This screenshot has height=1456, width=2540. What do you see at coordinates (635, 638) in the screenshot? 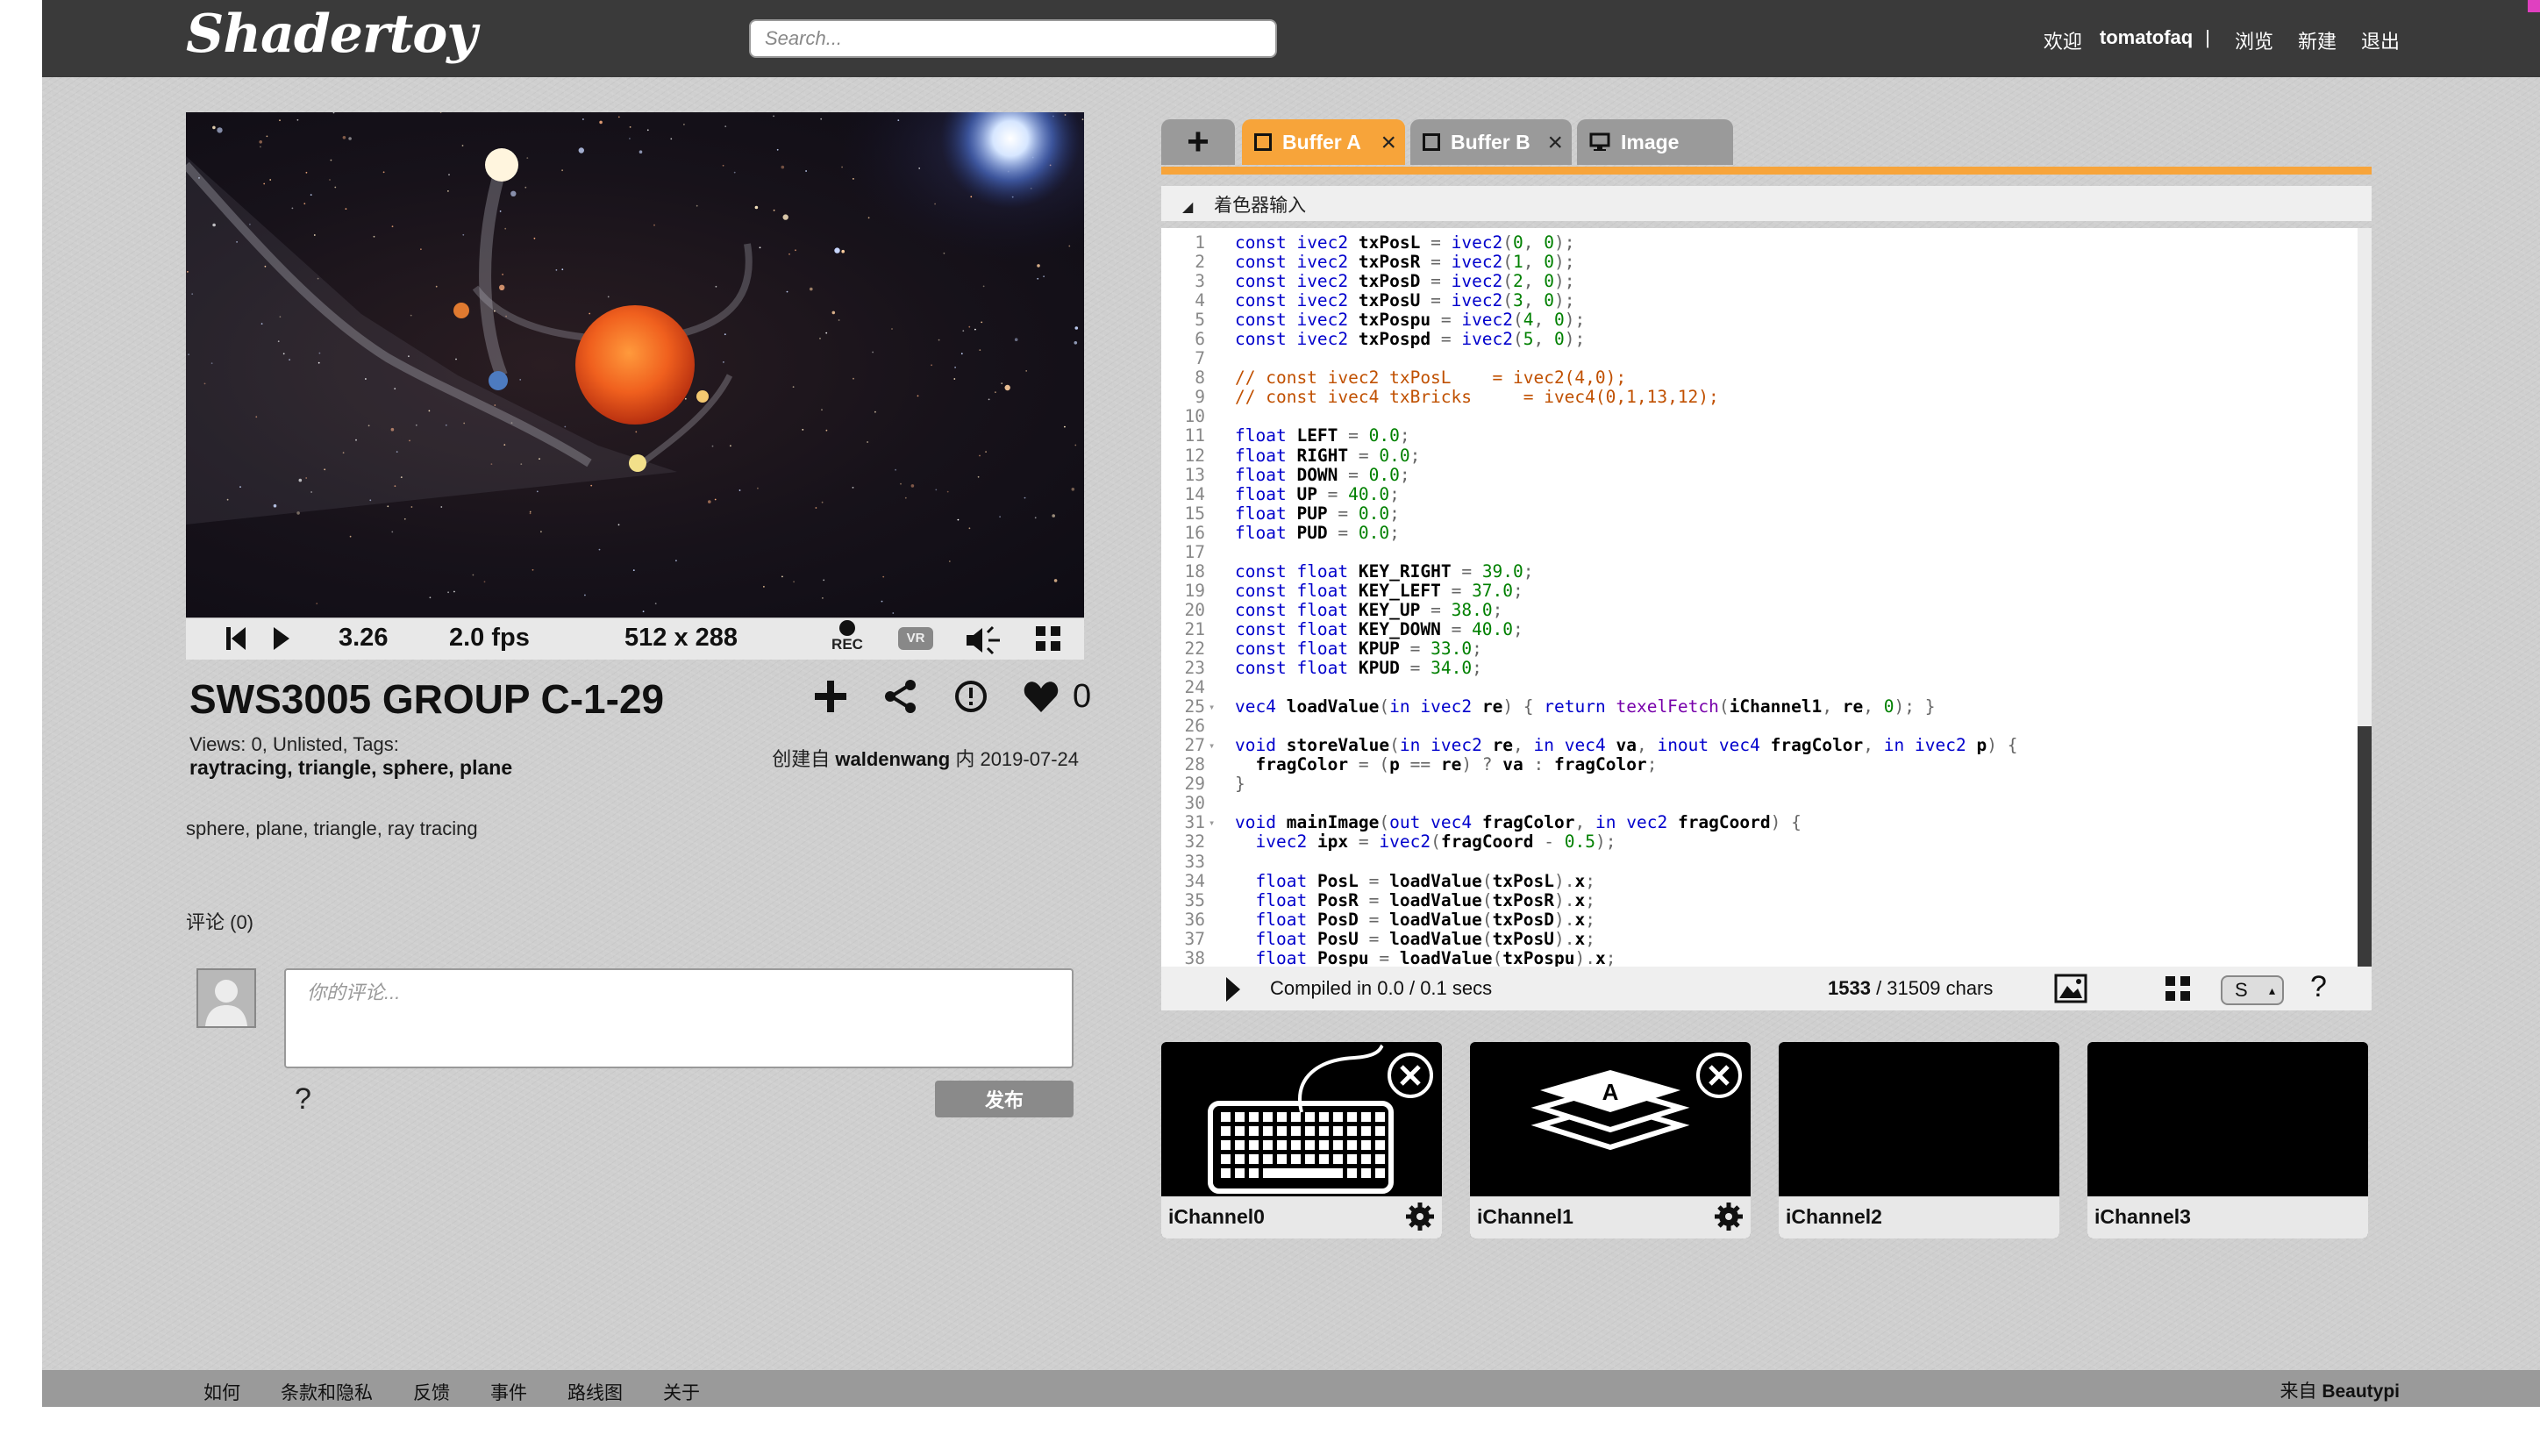
I see `player-controls: 3.26 2.0 fps 512 x 288 REC VR` at bounding box center [635, 638].